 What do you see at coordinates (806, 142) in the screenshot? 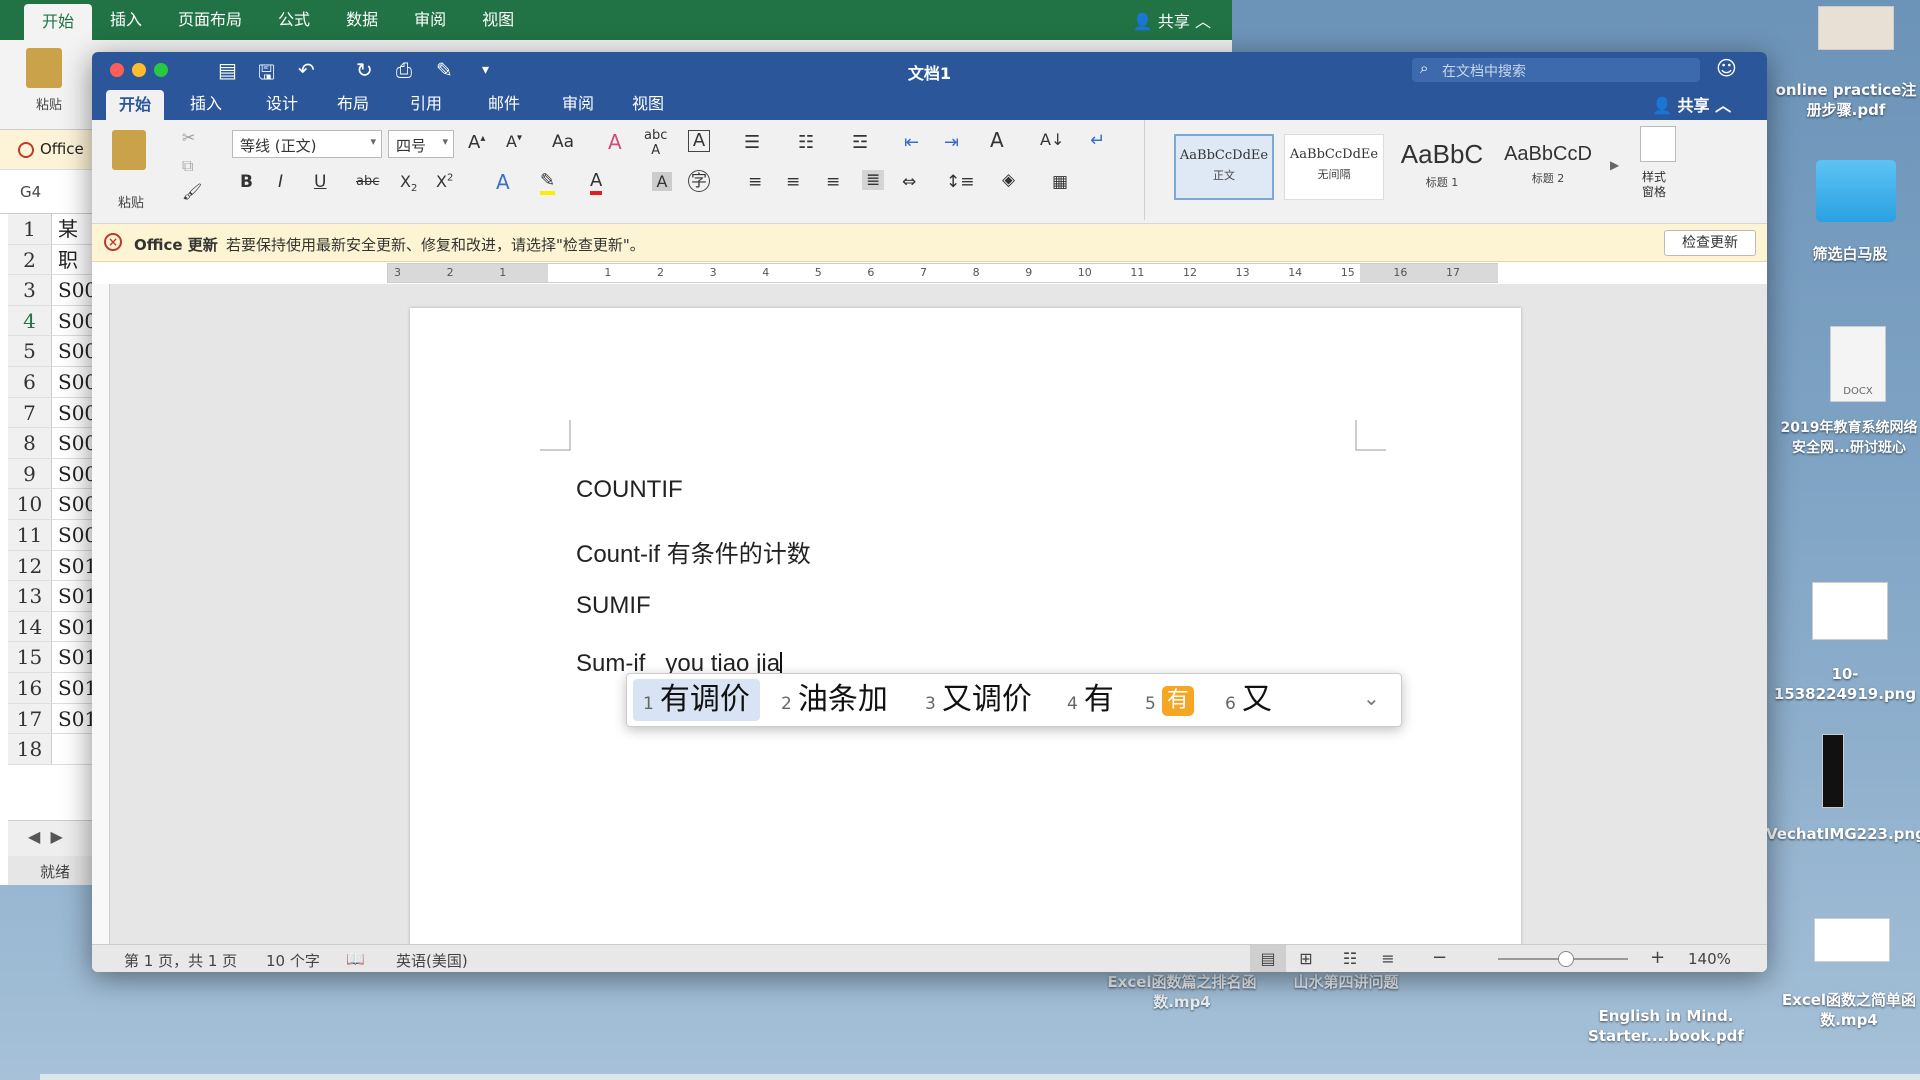
I see `numbering-icon: ☷` at bounding box center [806, 142].